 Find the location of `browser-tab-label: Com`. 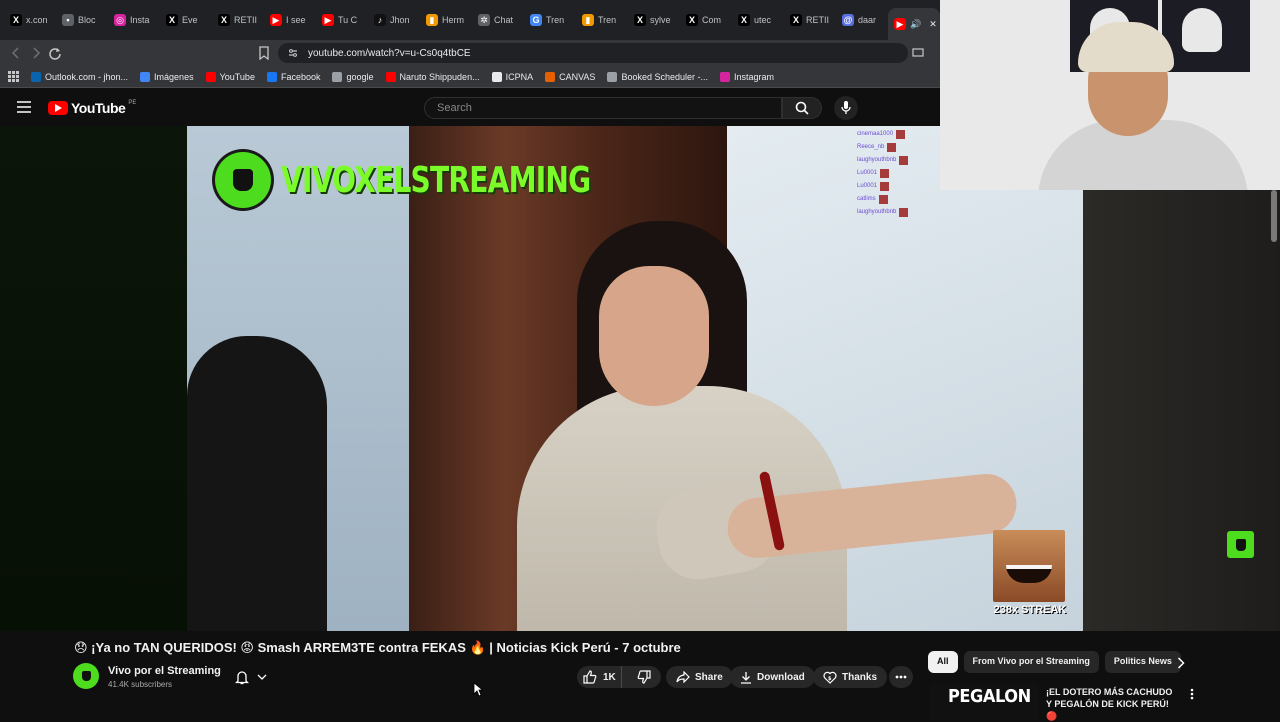

browser-tab-label: Com is located at coordinates (712, 20).